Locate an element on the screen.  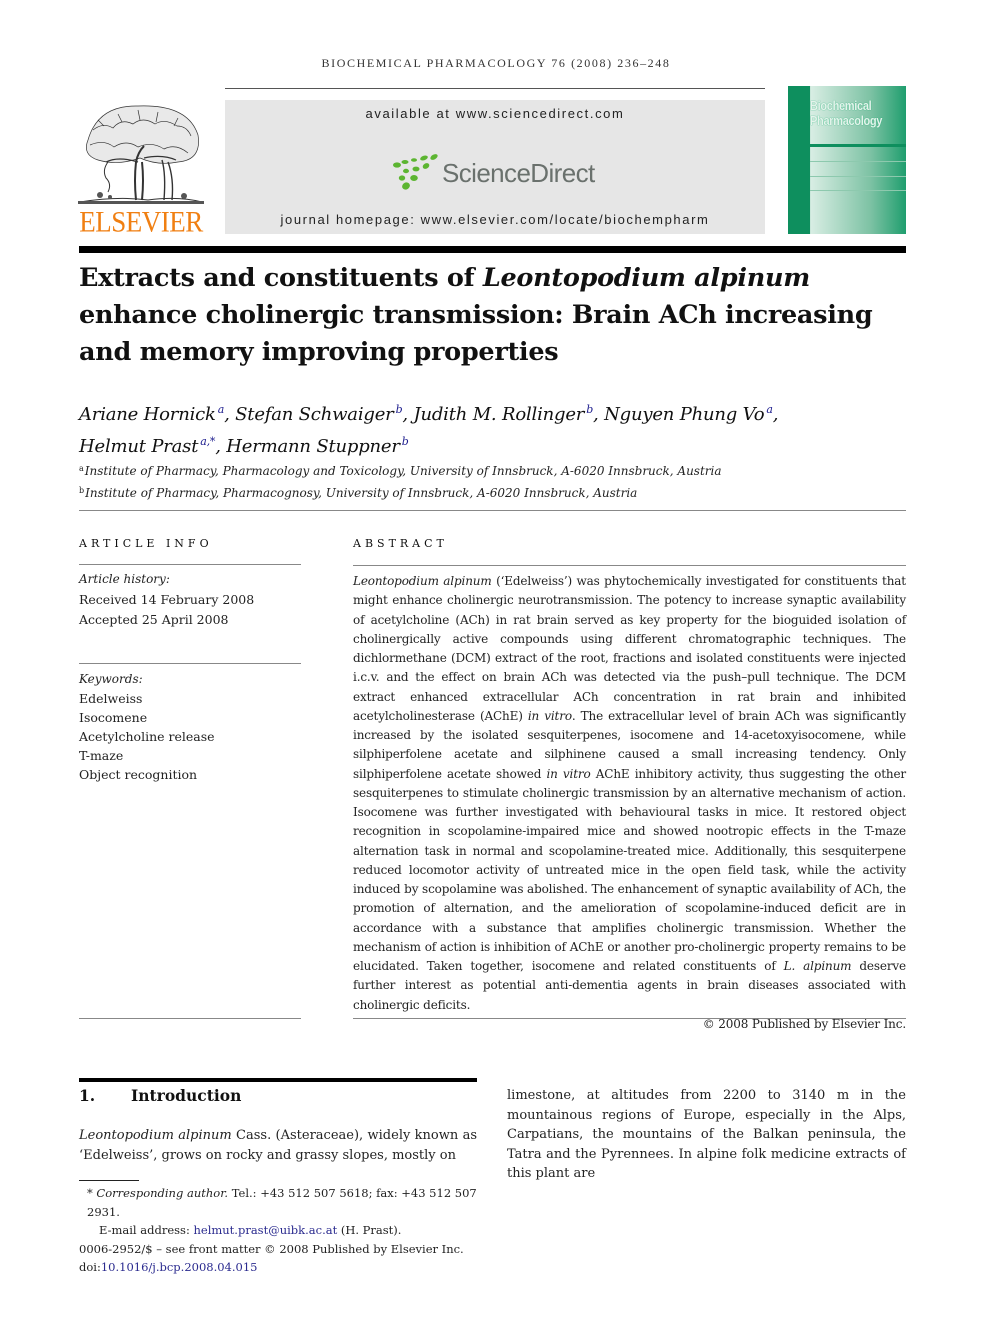
author-name: Hermann Stuppner is located at coordinates (313, 446).